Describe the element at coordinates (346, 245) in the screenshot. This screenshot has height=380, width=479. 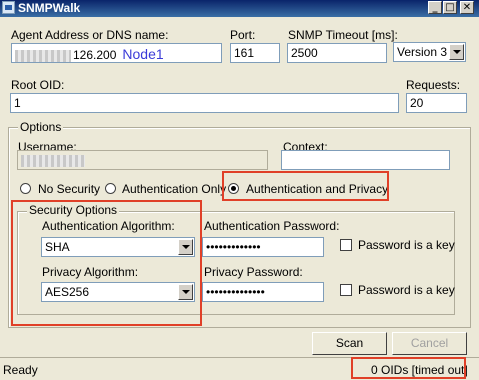
I see `auth-password-is-key-checkbox` at that location.